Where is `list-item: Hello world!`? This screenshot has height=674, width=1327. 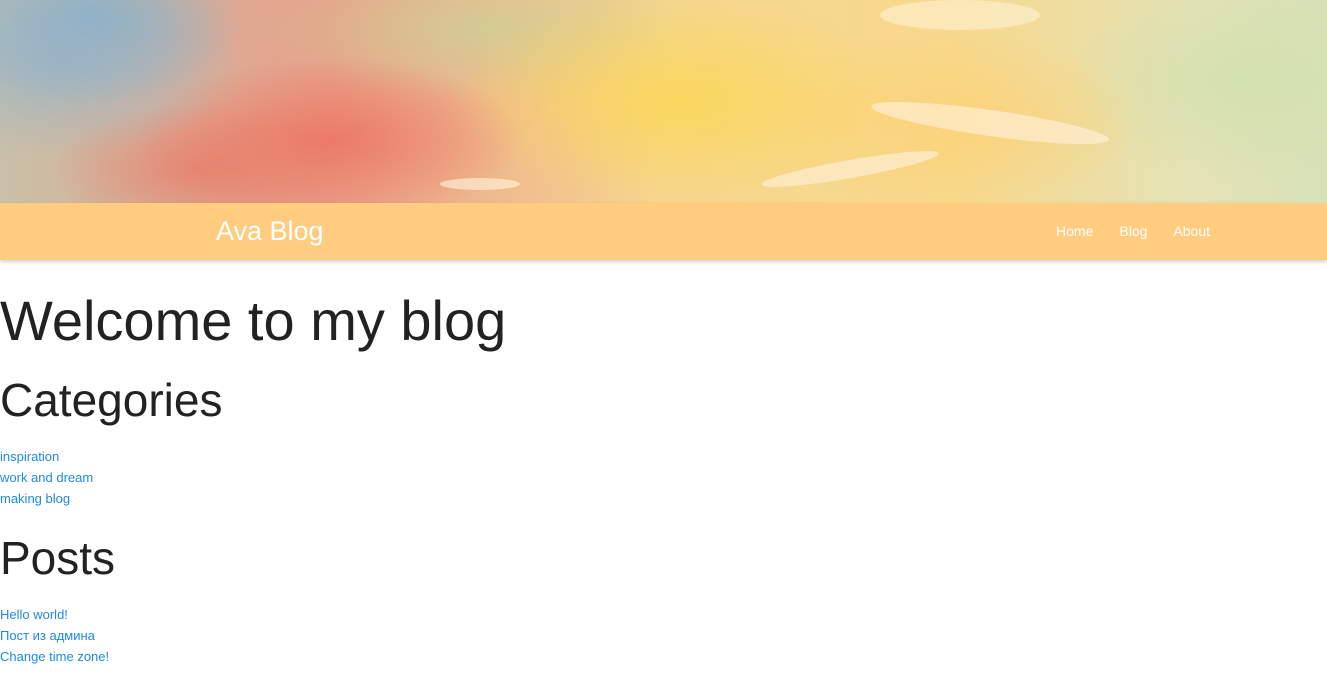
list-item: Hello world! is located at coordinates (54, 614).